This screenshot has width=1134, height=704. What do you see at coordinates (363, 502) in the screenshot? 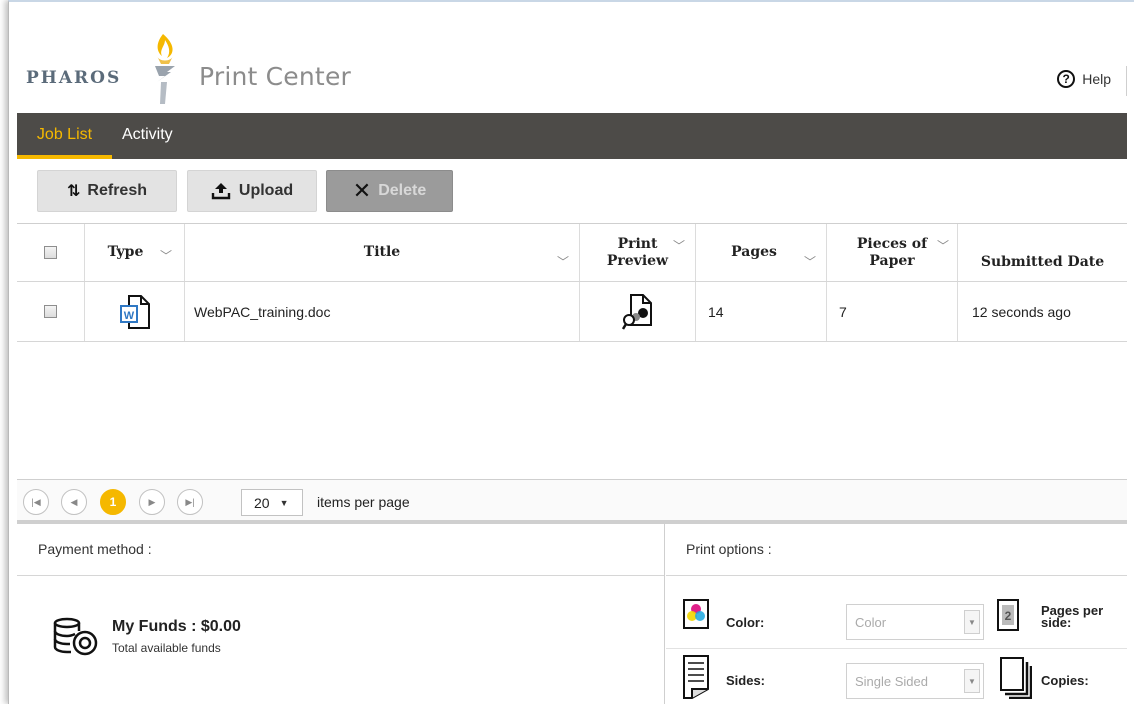
I see `per-page-label: items per page` at bounding box center [363, 502].